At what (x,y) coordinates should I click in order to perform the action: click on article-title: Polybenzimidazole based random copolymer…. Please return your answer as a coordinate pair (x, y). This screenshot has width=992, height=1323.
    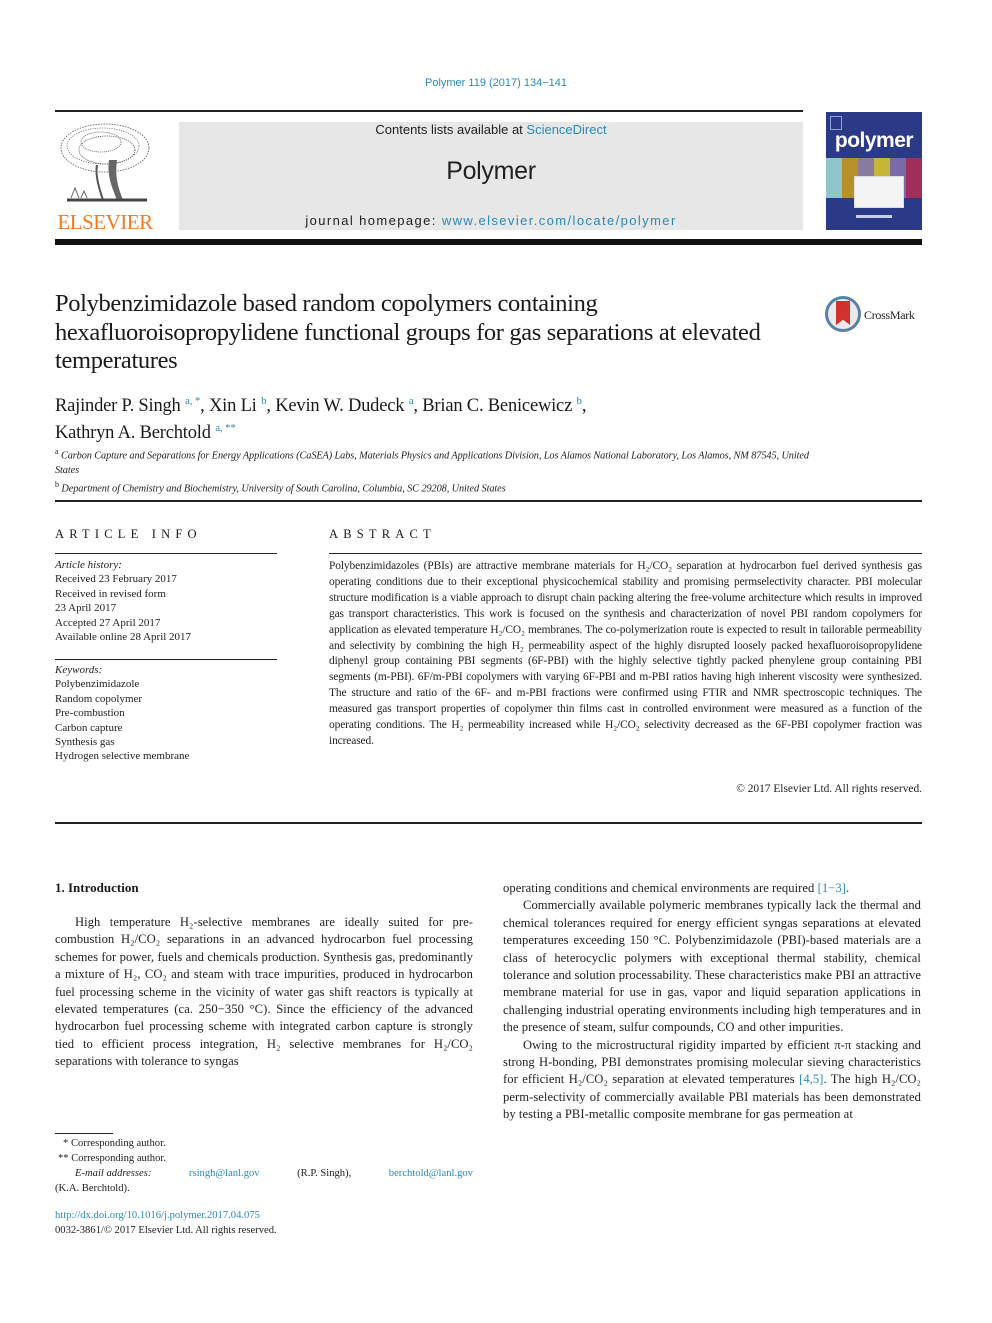
    Looking at the image, I should click on (408, 332).